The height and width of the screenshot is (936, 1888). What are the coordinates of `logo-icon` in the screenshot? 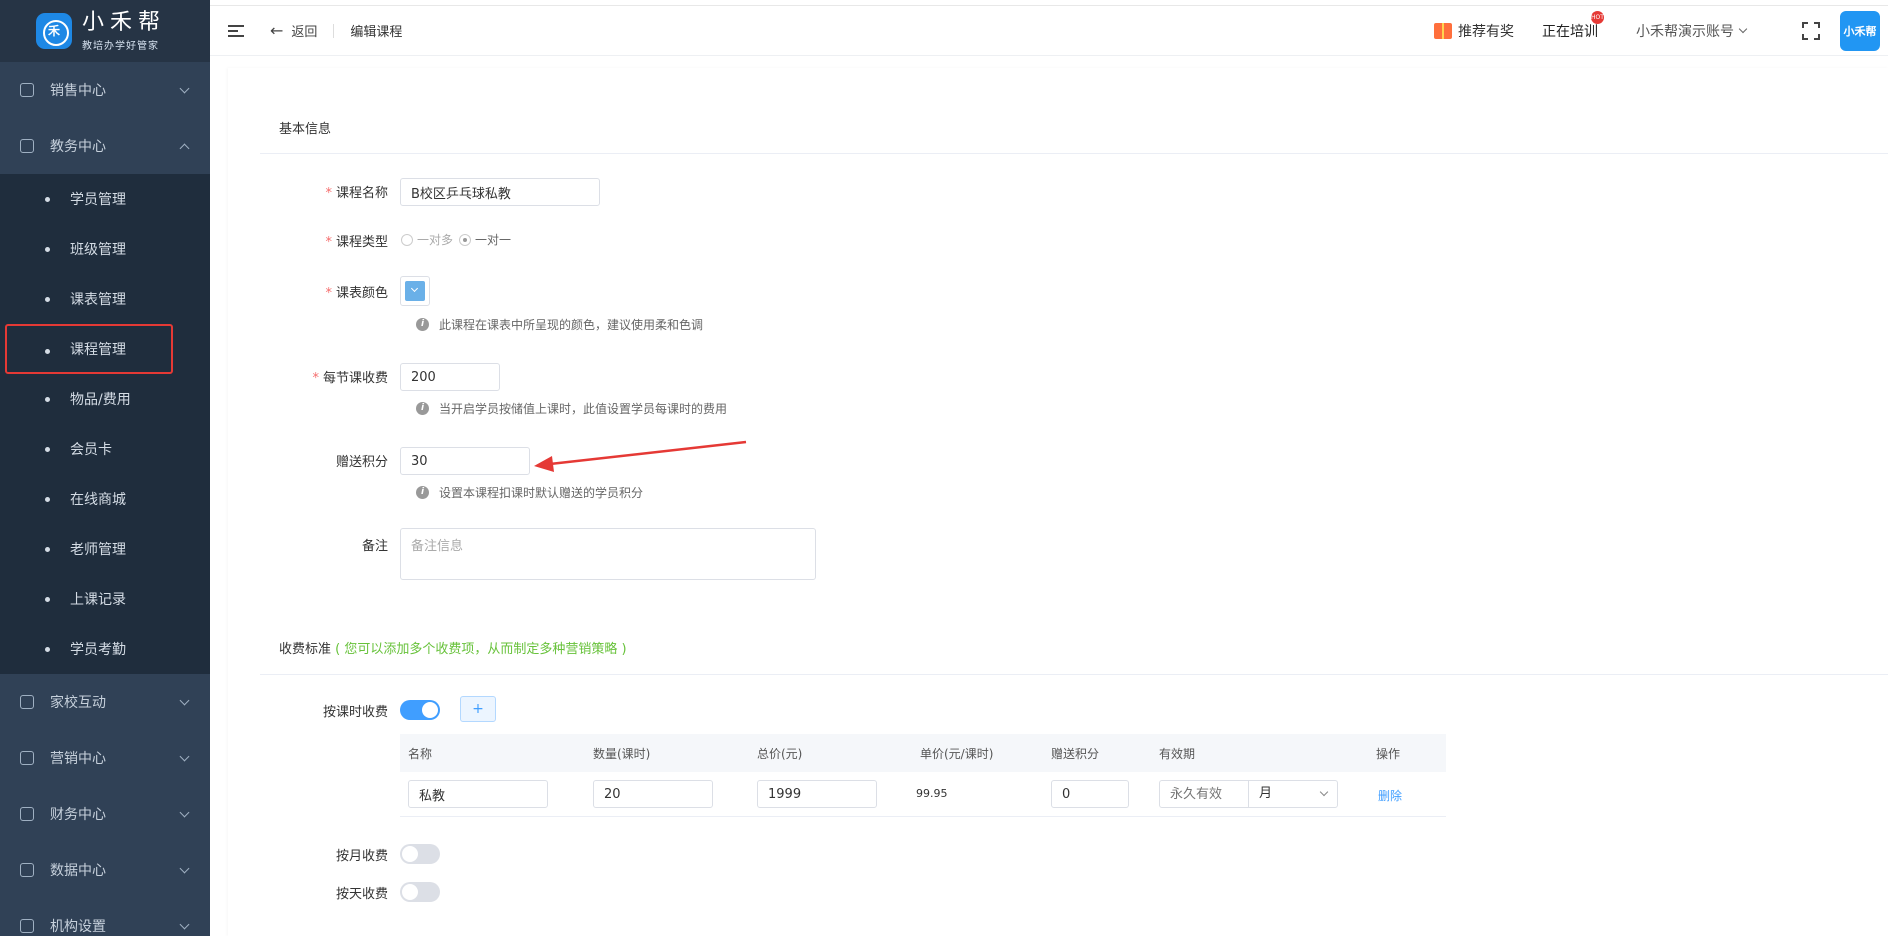 It's located at (54, 31).